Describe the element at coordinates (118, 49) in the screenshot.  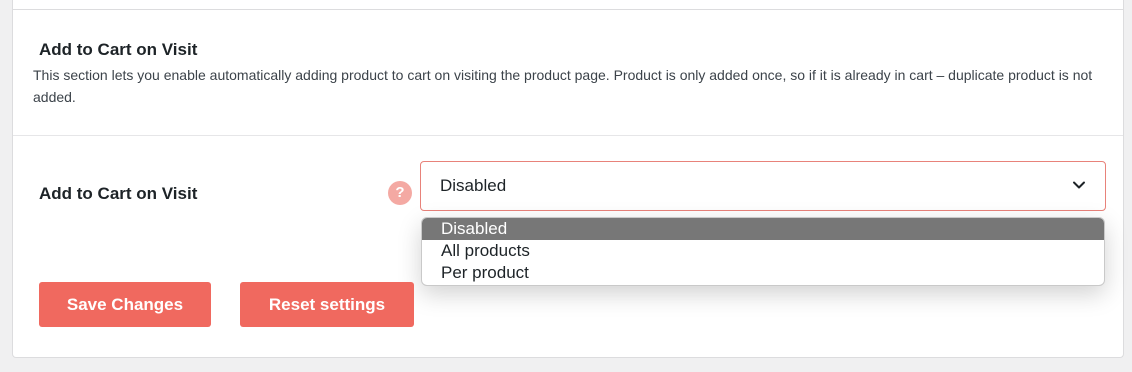
I see `section-title: Add to Cart on Visit` at that location.